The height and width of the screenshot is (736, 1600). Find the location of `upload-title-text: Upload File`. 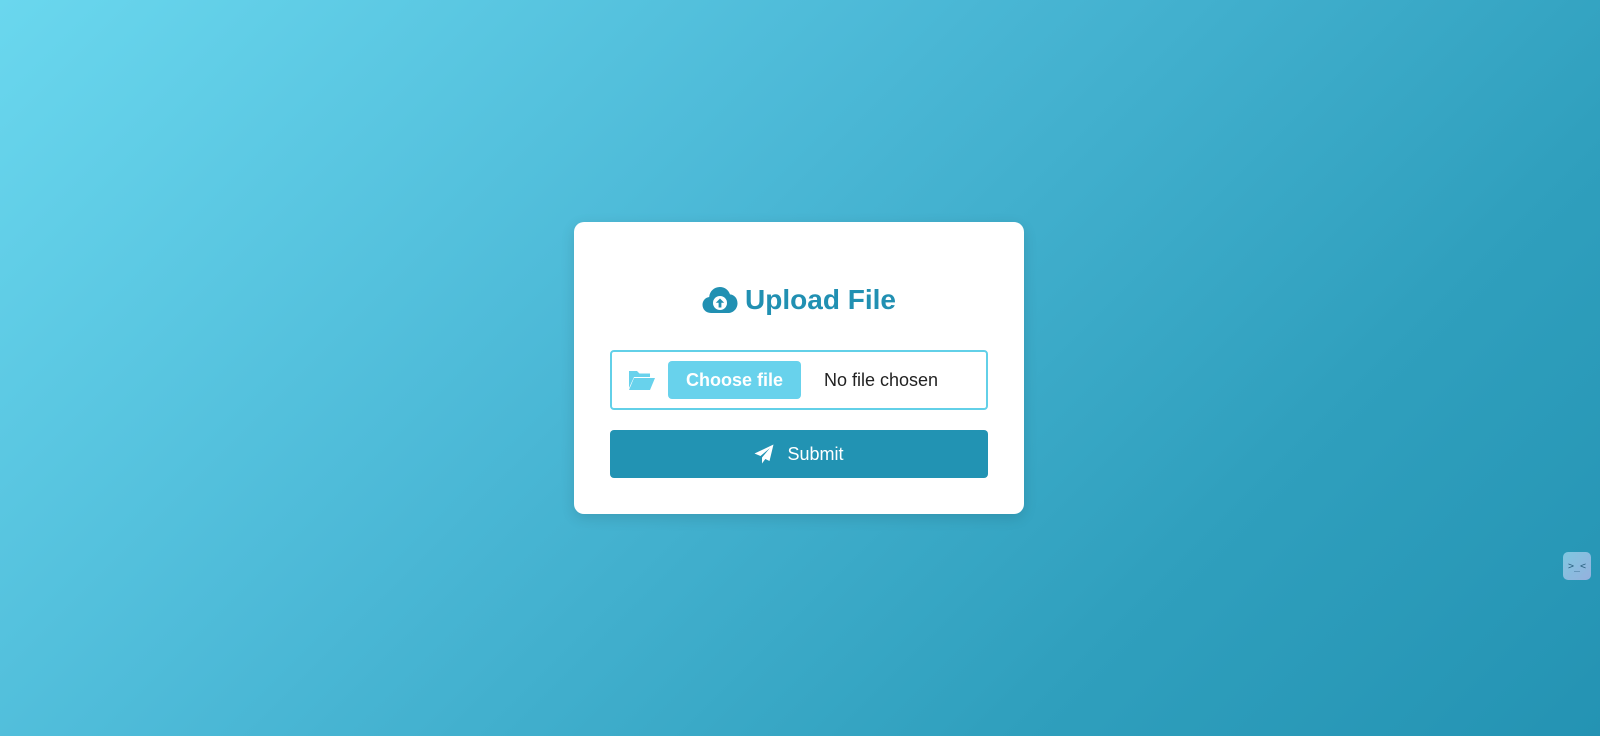

upload-title-text: Upload File is located at coordinates (820, 299).